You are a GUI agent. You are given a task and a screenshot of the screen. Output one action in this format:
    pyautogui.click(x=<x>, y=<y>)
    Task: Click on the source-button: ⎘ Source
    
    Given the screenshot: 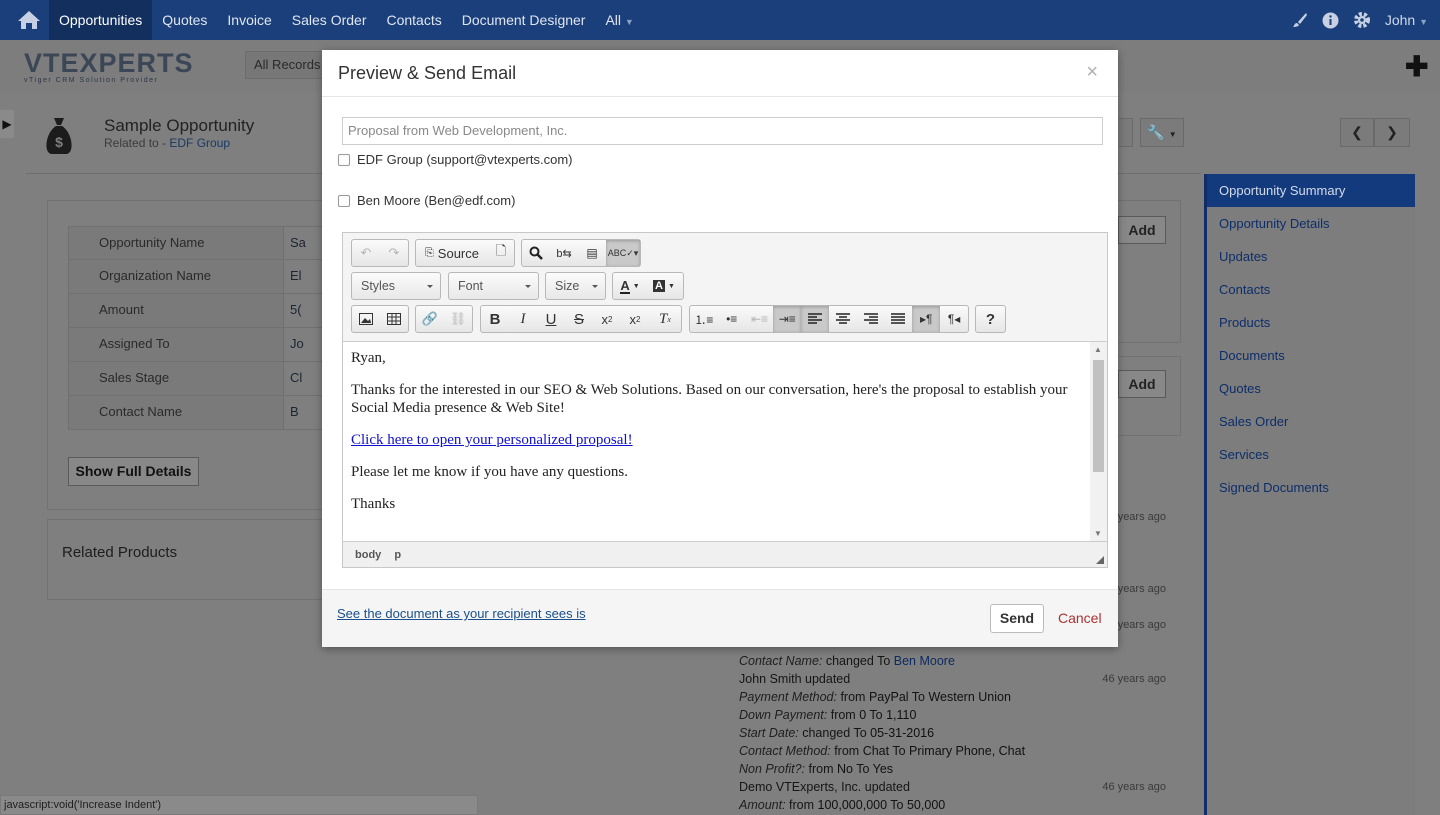 What is the action you would take?
    pyautogui.click(x=452, y=253)
    